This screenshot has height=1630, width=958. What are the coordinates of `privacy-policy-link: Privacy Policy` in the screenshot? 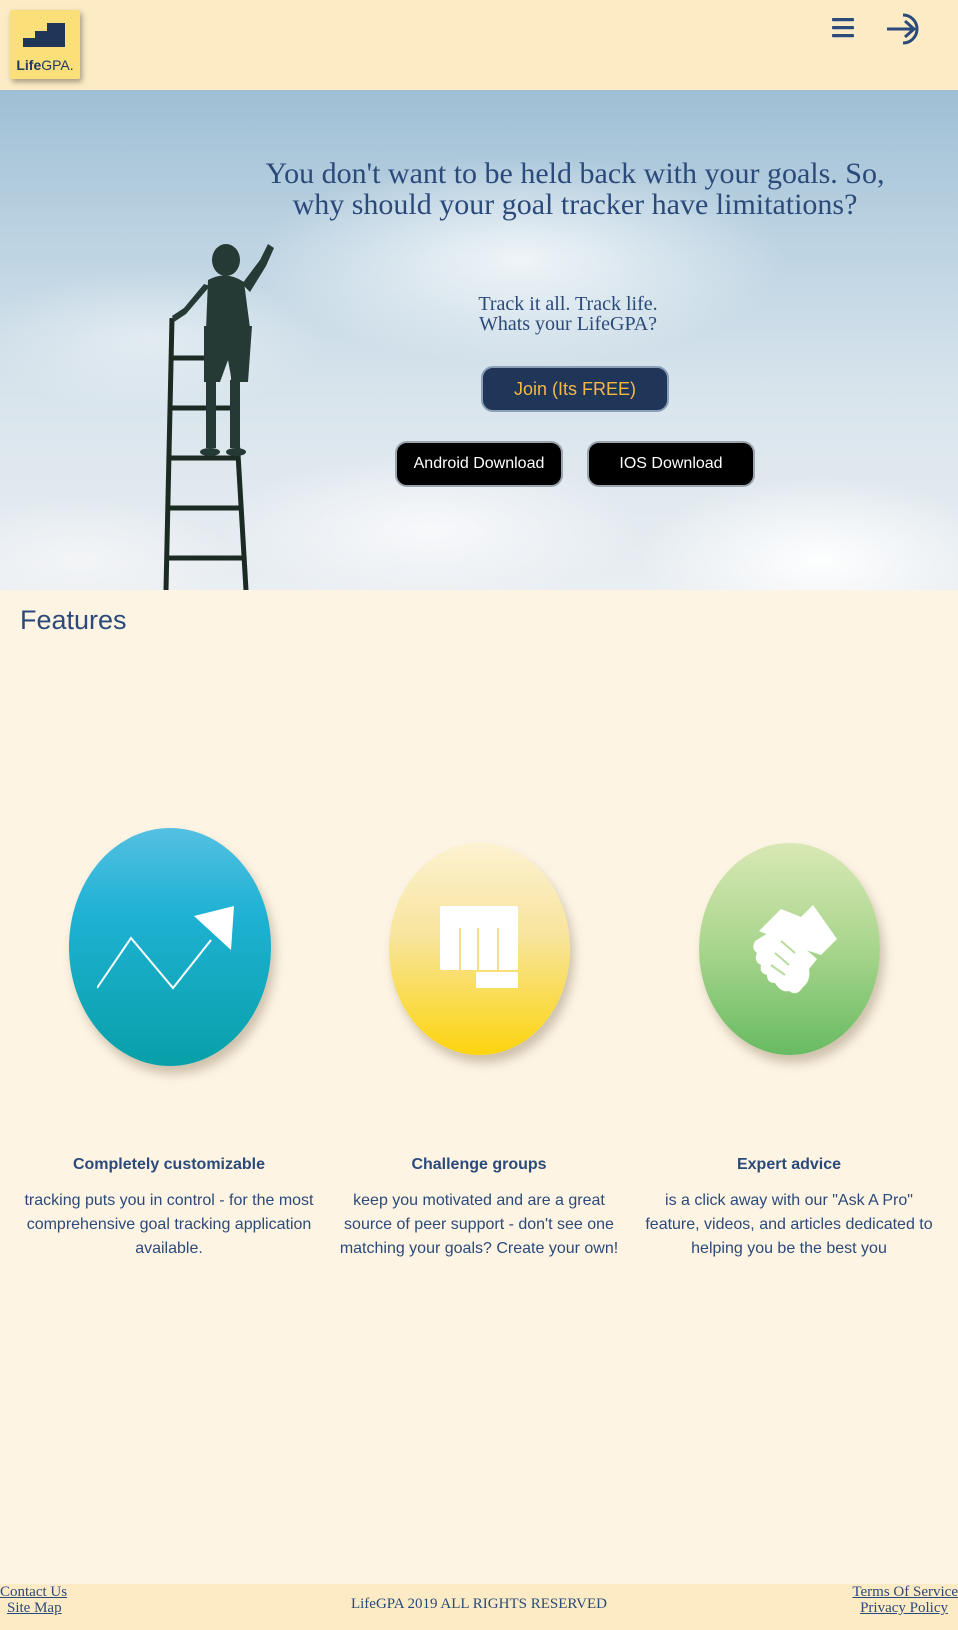 It's located at (904, 1608).